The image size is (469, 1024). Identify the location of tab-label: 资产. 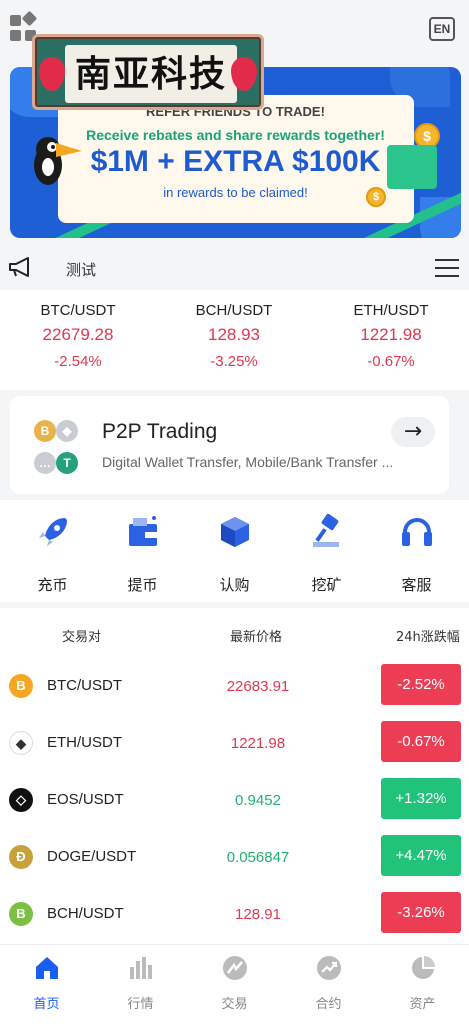
(422, 1004).